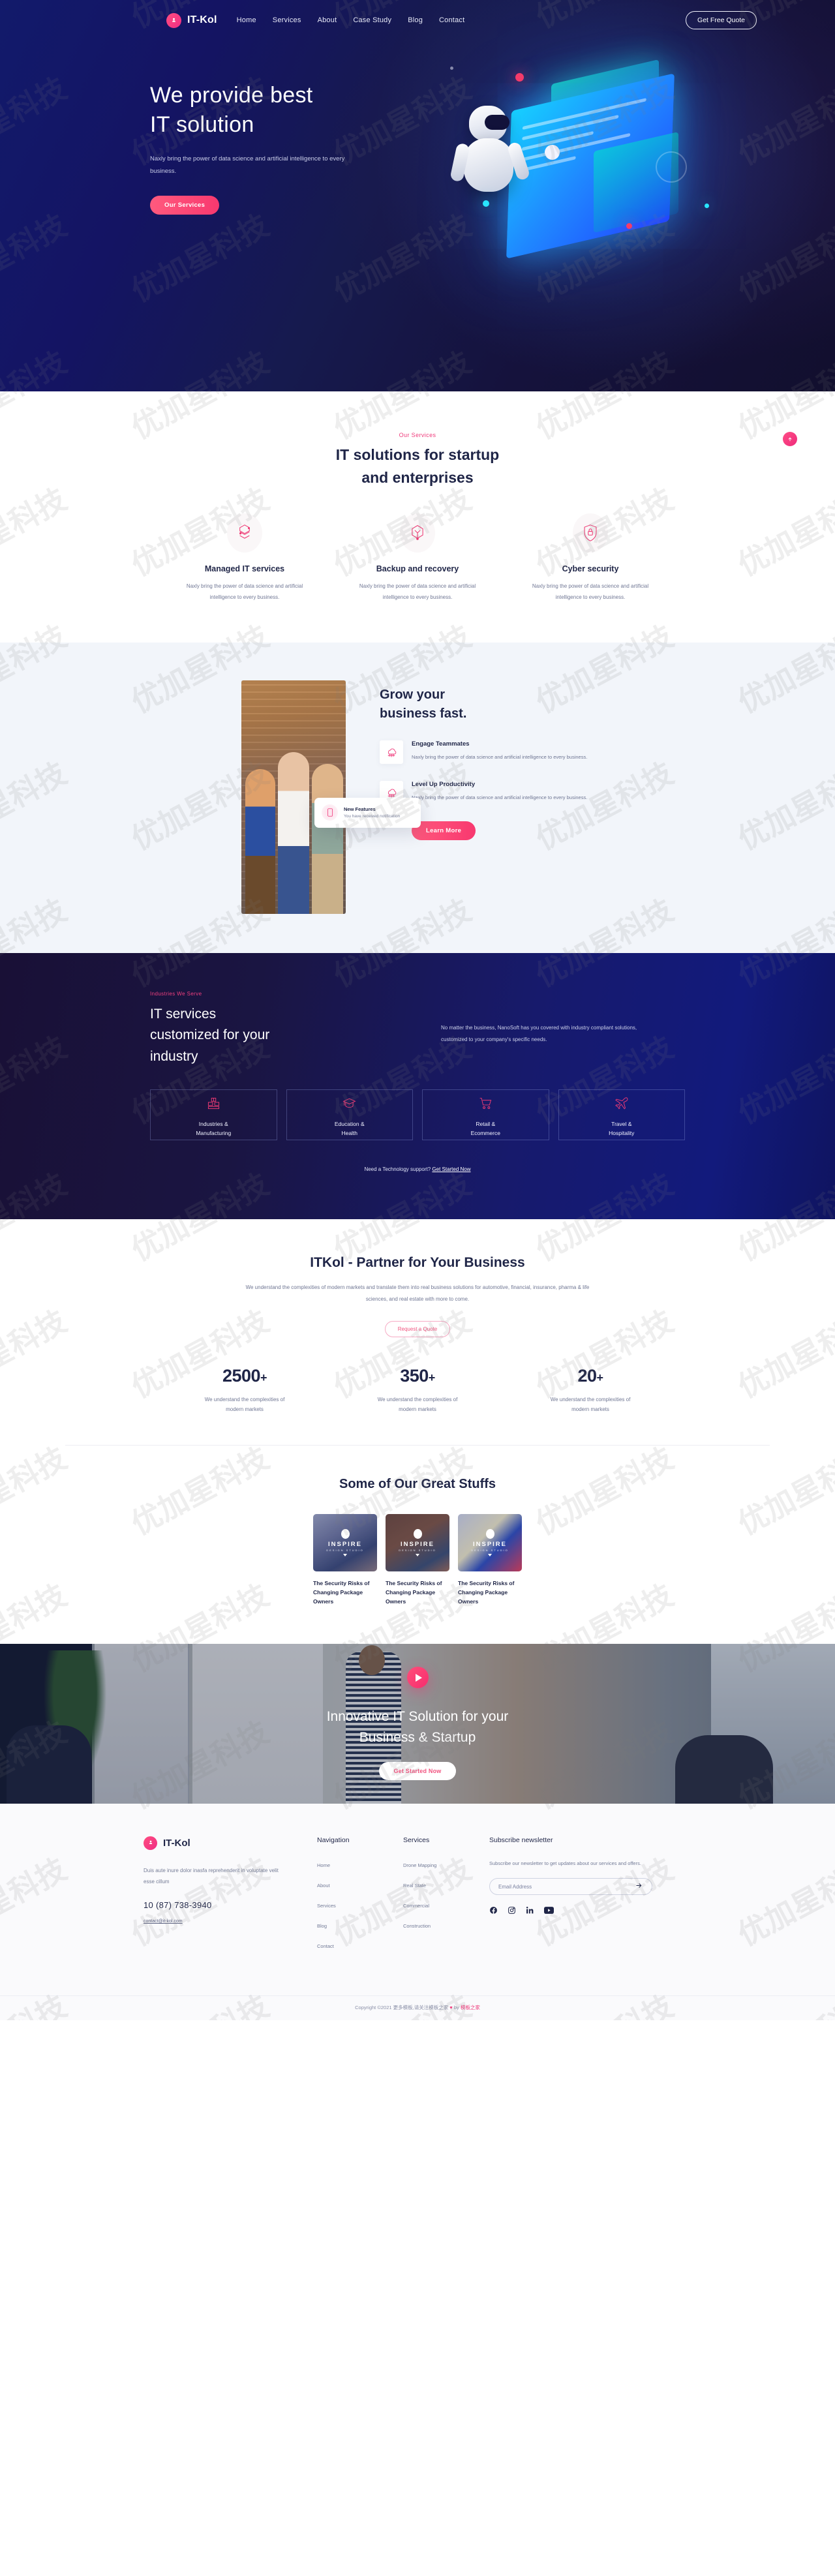 This screenshot has height=2576, width=835. Describe the element at coordinates (486, 1105) in the screenshot. I see `shopping-cart-icon` at that location.